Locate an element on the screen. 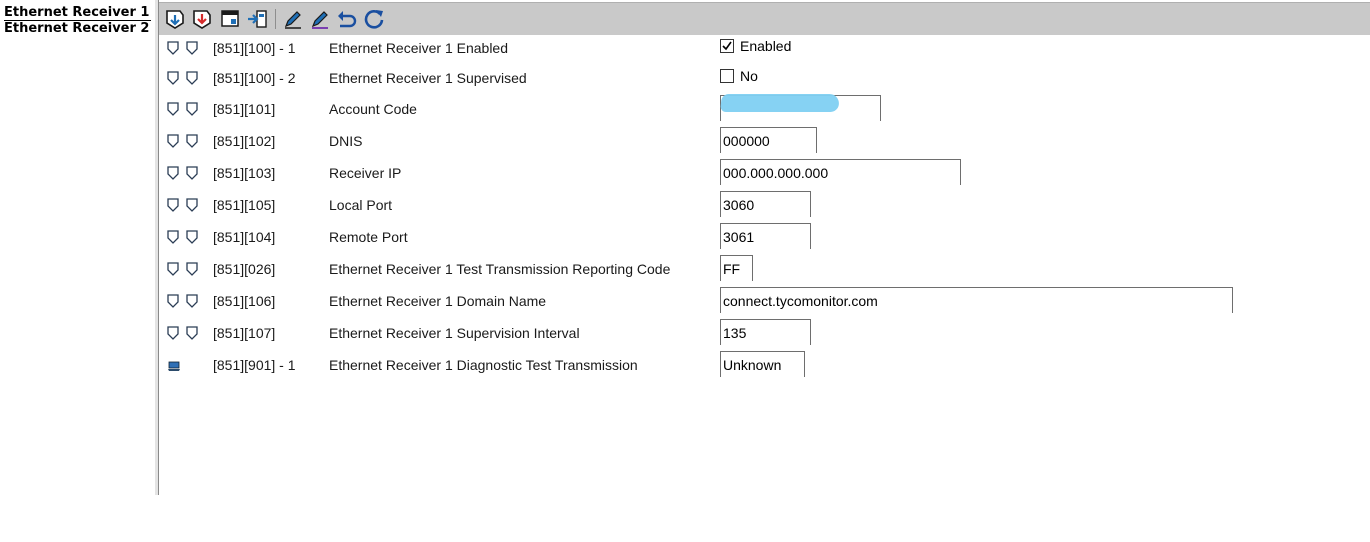 This screenshot has height=542, width=1370. setting-label: Local Port is located at coordinates (361, 205).